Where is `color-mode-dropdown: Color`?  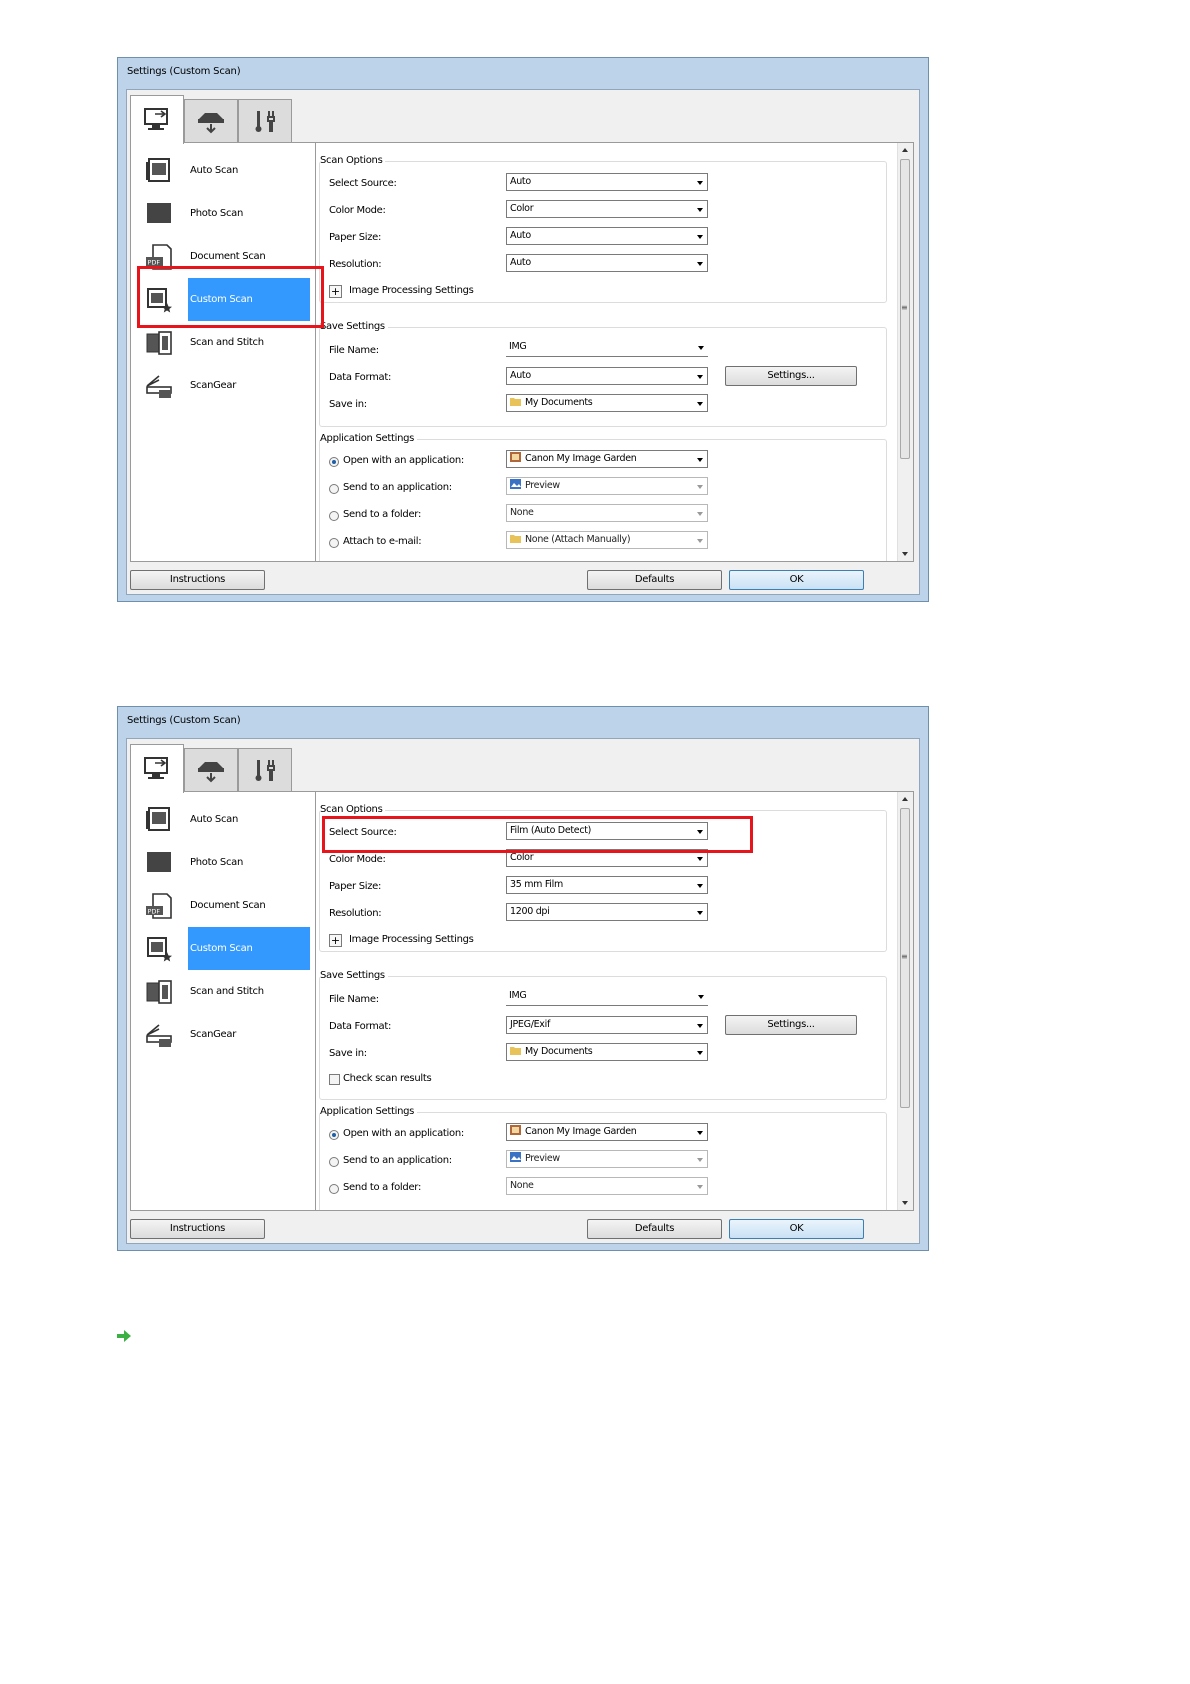 color-mode-dropdown: Color is located at coordinates (607, 209).